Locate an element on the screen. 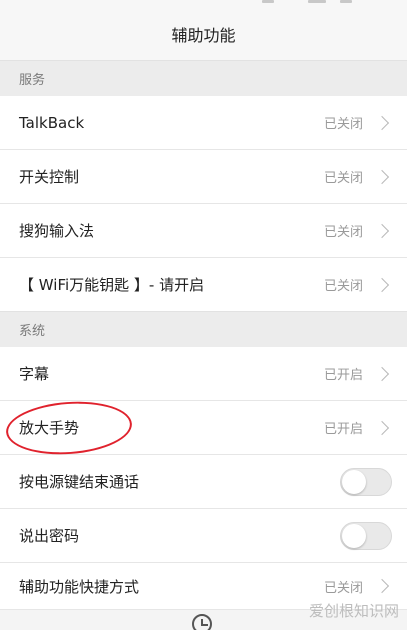 Image resolution: width=407 pixels, height=630 pixels. item-label: TalkBack is located at coordinates (52, 122).